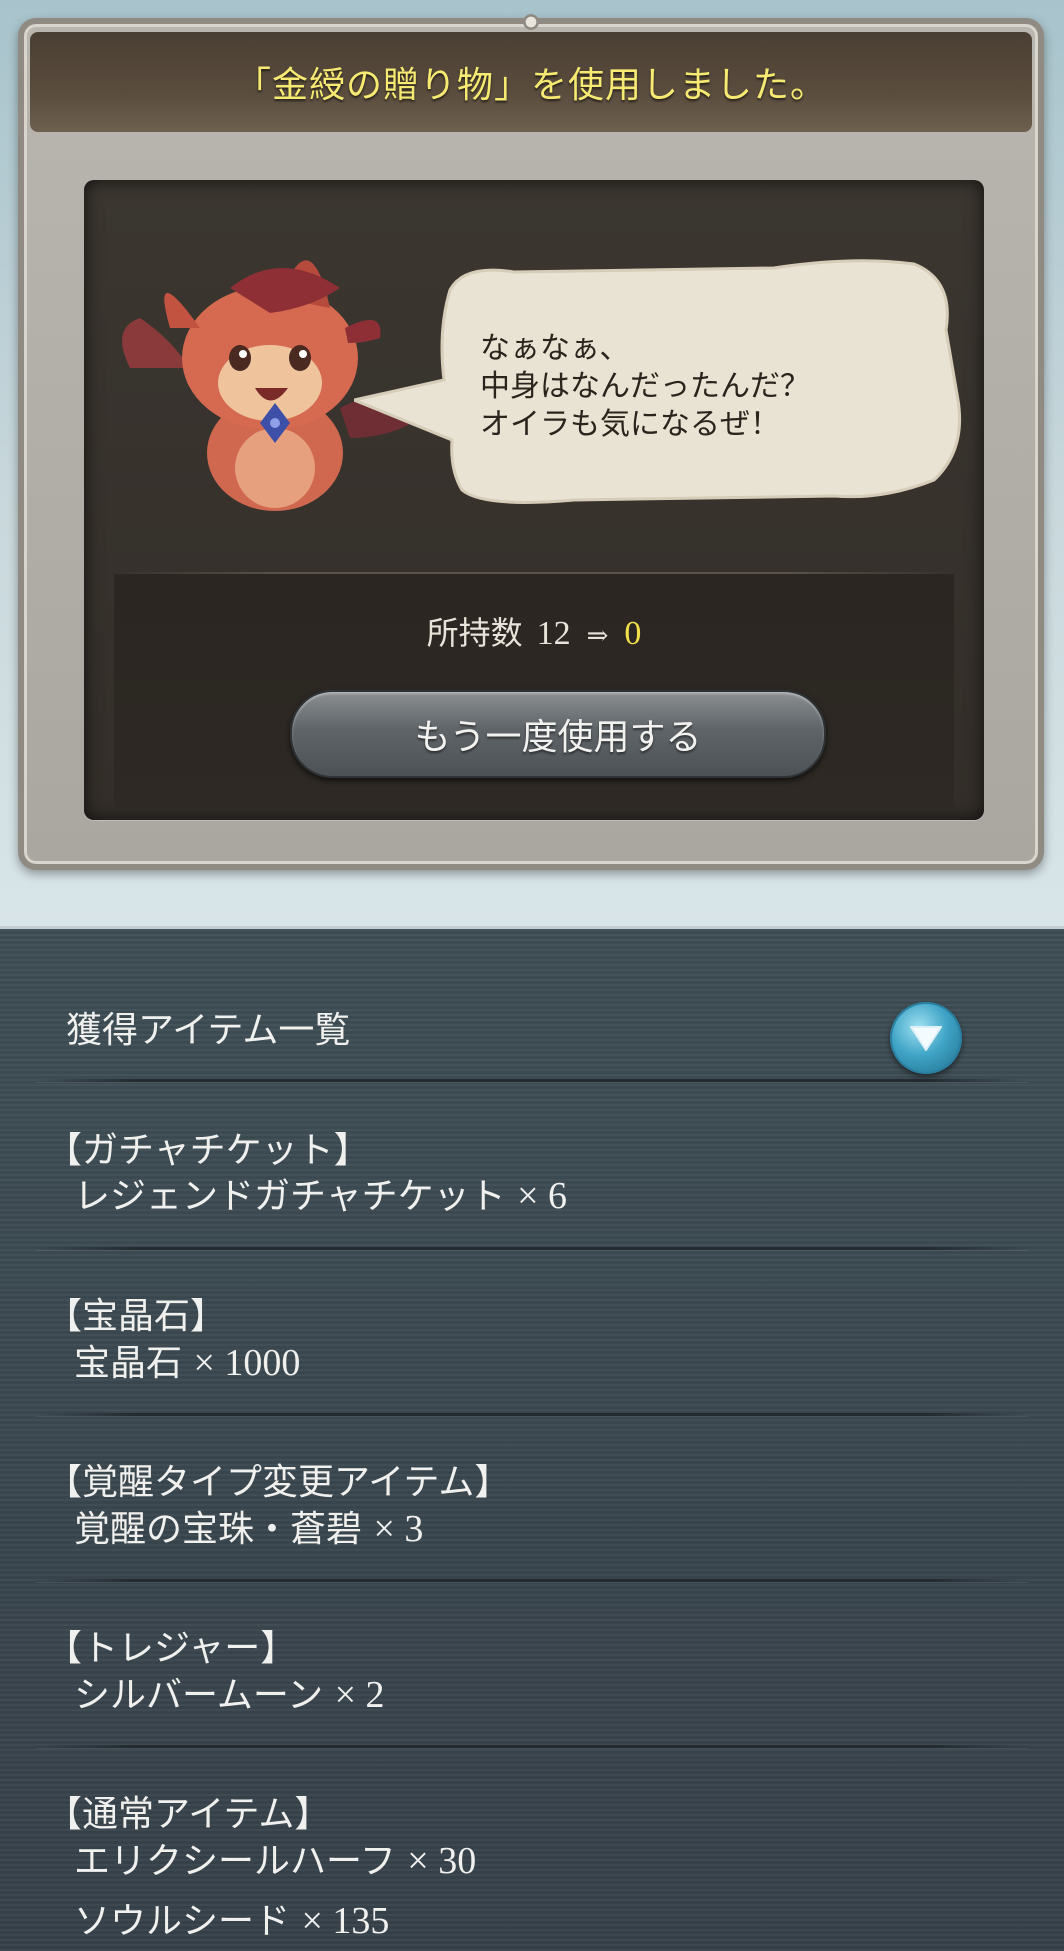 The width and height of the screenshot is (1064, 1951). I want to click on count-after: 0, so click(633, 633).